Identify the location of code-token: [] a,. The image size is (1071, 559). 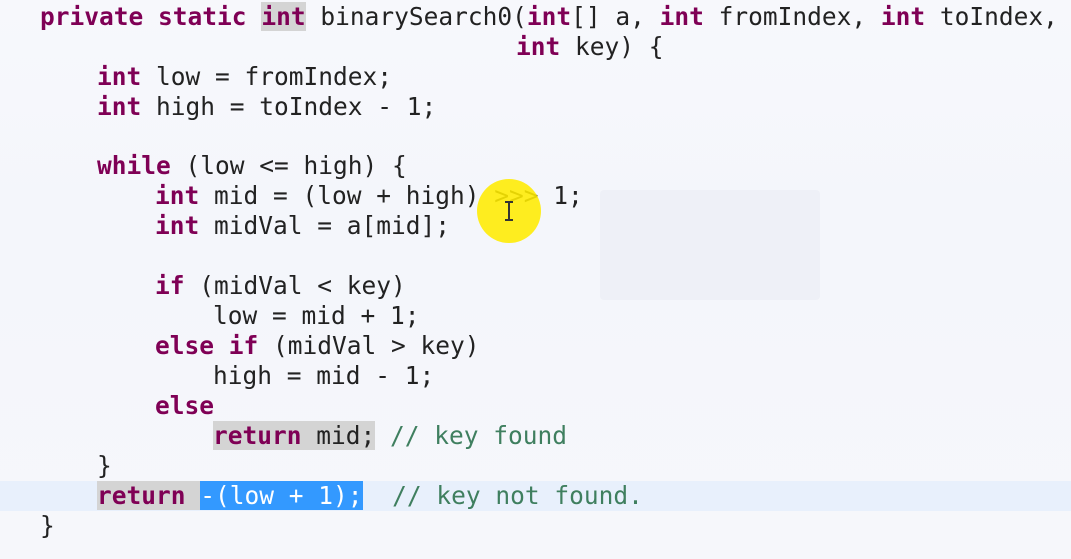
(615, 16).